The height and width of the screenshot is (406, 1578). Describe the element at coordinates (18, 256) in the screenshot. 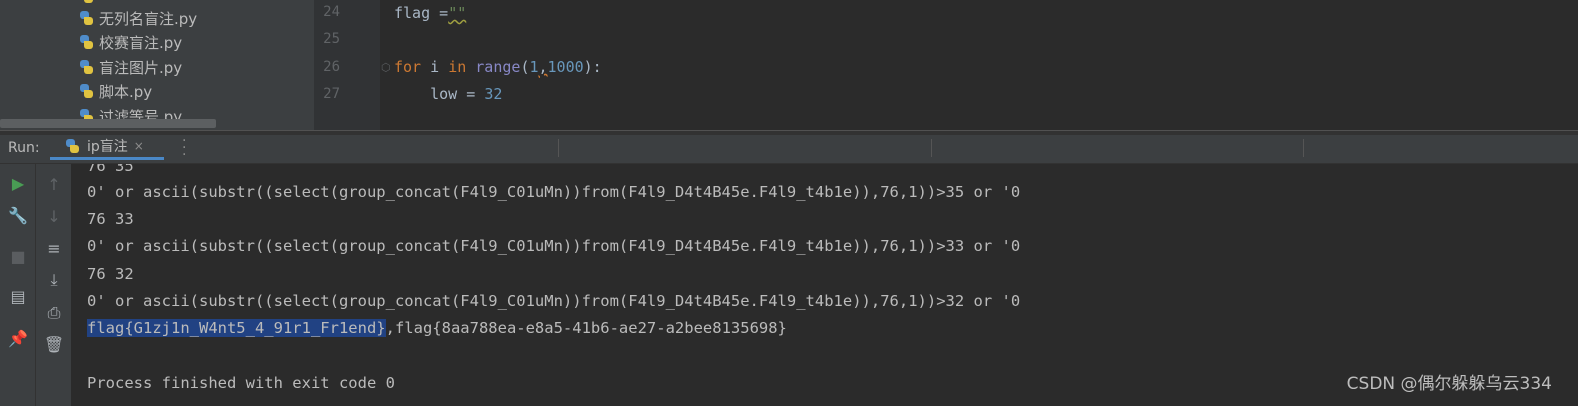

I see `stop-icon: ■` at that location.